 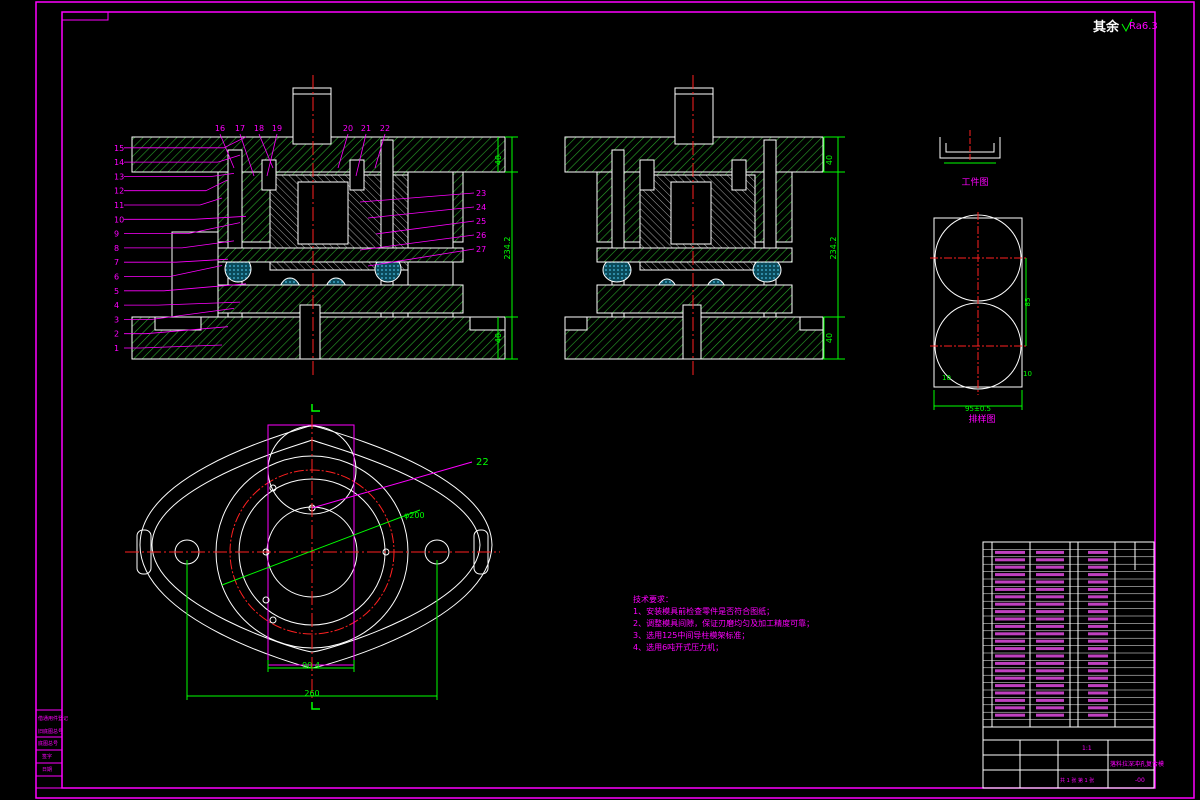 I want to click on tech-item-2: 2、调整模具间隙，保证刃磨均匀及加工精度可靠；, so click(x=723, y=623).